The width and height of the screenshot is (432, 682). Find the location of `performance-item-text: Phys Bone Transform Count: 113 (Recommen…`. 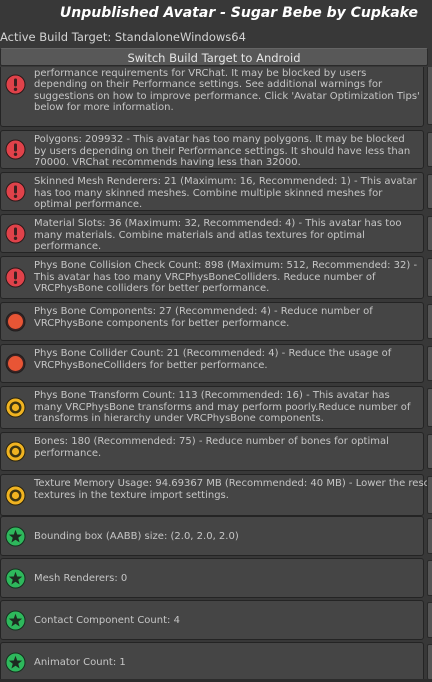

performance-item-text: Phys Bone Transform Count: 113 (Recommen… is located at coordinates (222, 407).